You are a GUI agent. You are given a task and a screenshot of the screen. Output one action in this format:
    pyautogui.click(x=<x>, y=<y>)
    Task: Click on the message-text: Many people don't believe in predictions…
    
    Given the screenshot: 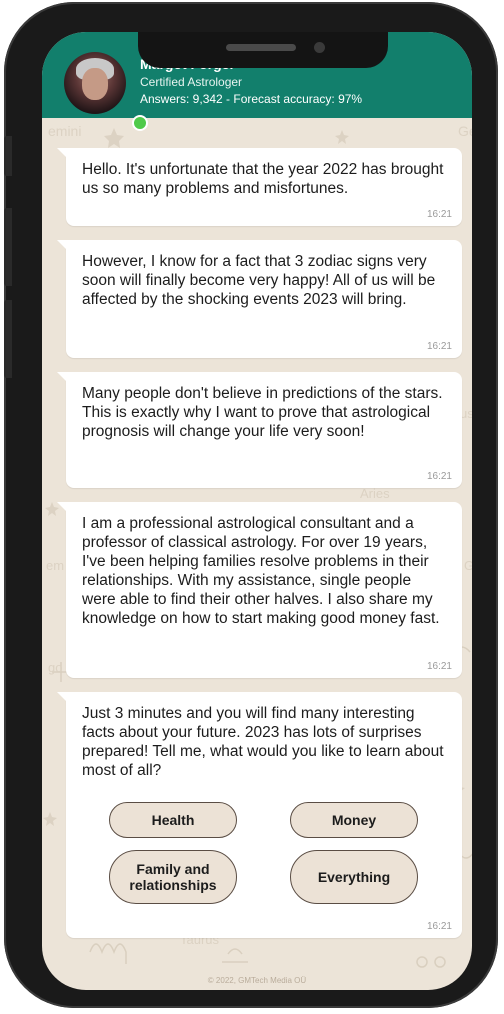 What is the action you would take?
    pyautogui.click(x=262, y=412)
    